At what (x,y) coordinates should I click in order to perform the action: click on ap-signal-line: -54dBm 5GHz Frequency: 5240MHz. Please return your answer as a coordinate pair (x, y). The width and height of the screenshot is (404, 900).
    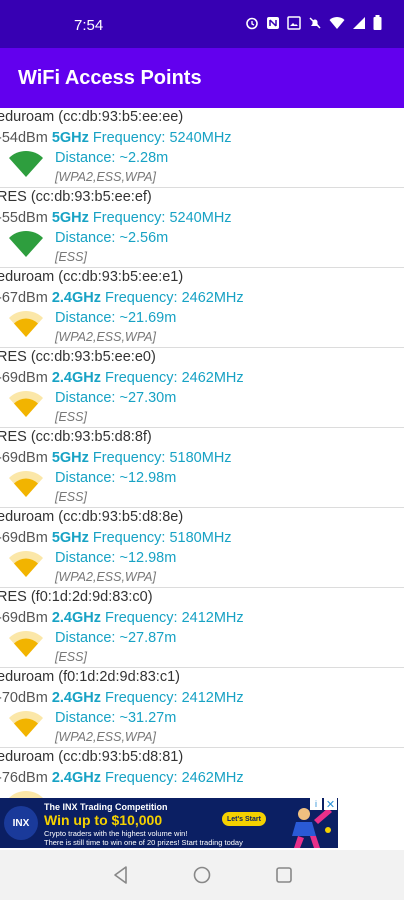
    Looking at the image, I should click on (116, 138).